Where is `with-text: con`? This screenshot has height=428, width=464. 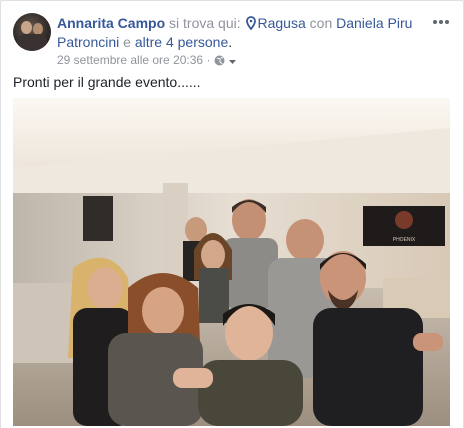
with-text: con is located at coordinates (321, 23).